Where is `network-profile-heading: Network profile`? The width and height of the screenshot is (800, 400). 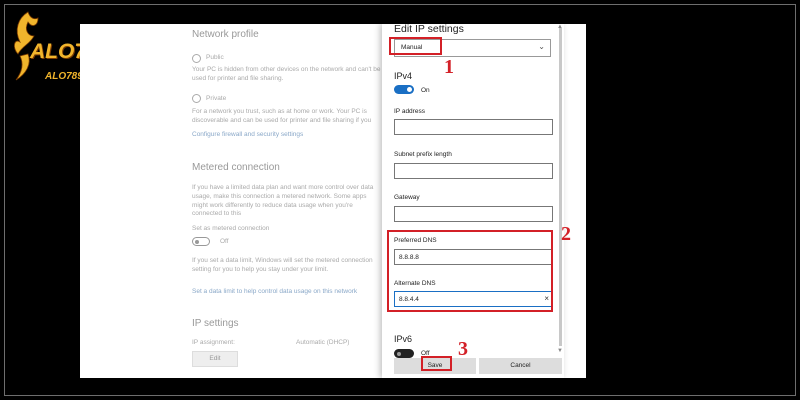 network-profile-heading: Network profile is located at coordinates (225, 34).